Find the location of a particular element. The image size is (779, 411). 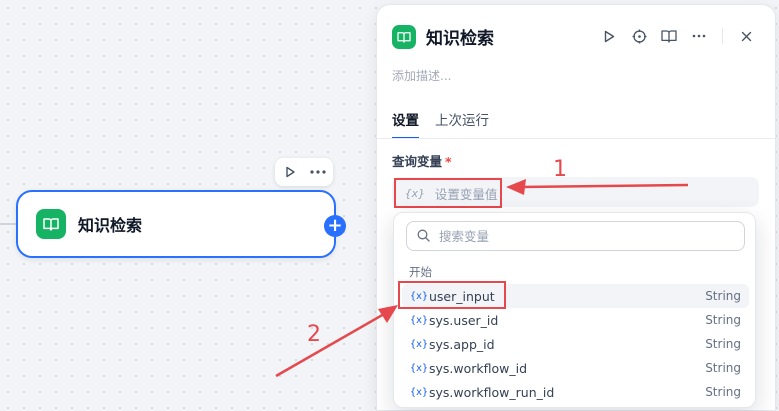

locate-icon is located at coordinates (639, 36).